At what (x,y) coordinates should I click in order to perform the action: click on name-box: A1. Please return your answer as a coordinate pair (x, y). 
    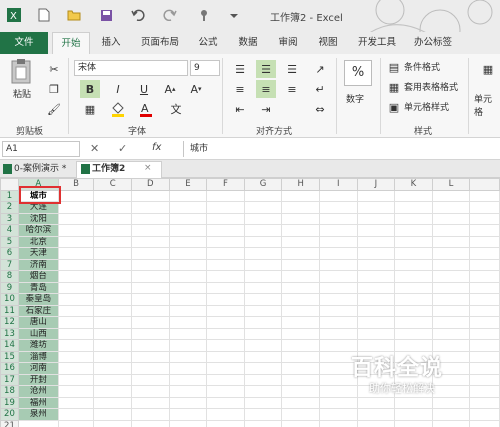
    Looking at the image, I should click on (41, 149).